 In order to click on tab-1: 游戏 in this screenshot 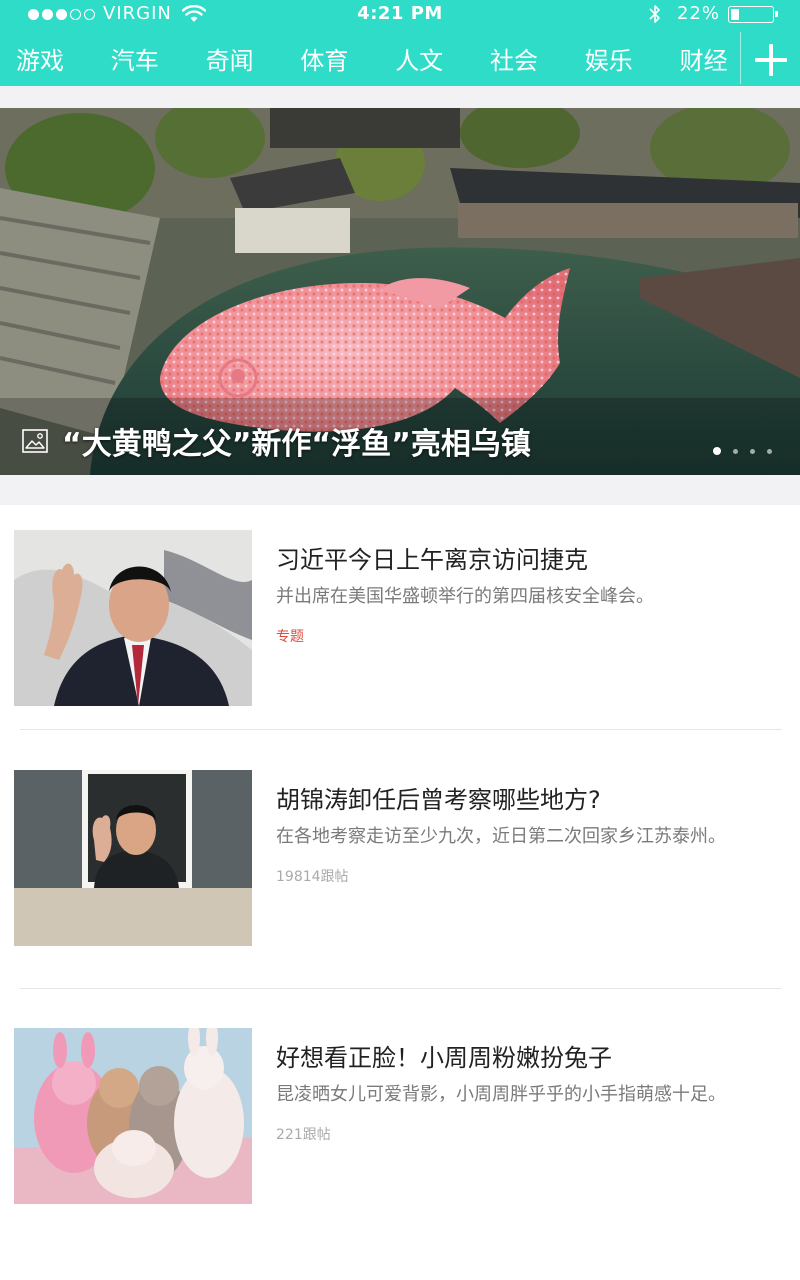, I will do `click(40, 58)`.